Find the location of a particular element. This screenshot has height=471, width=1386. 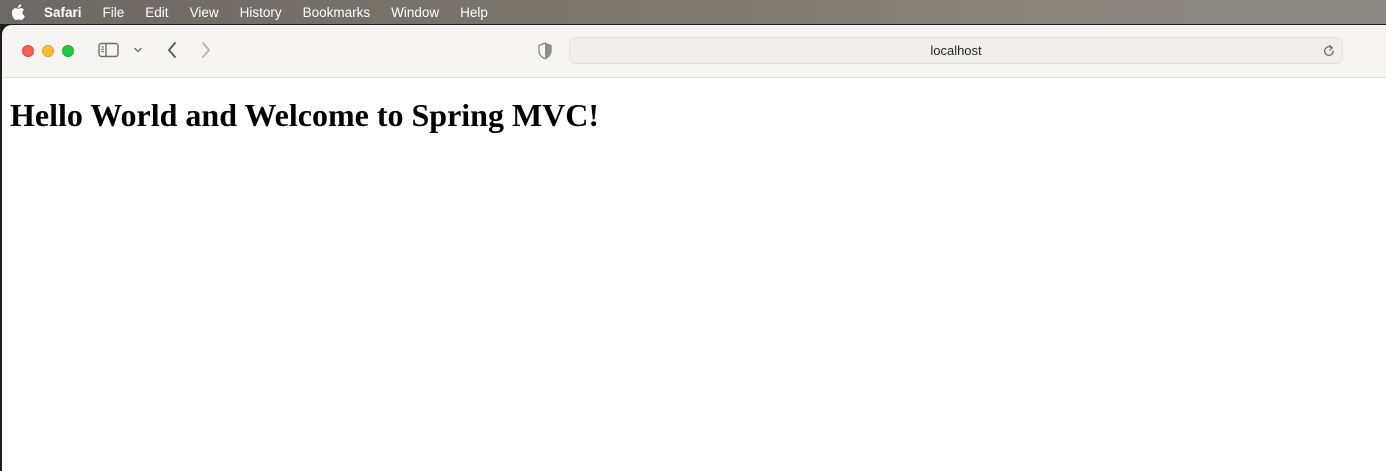

chevron-right-icon is located at coordinates (206, 50).